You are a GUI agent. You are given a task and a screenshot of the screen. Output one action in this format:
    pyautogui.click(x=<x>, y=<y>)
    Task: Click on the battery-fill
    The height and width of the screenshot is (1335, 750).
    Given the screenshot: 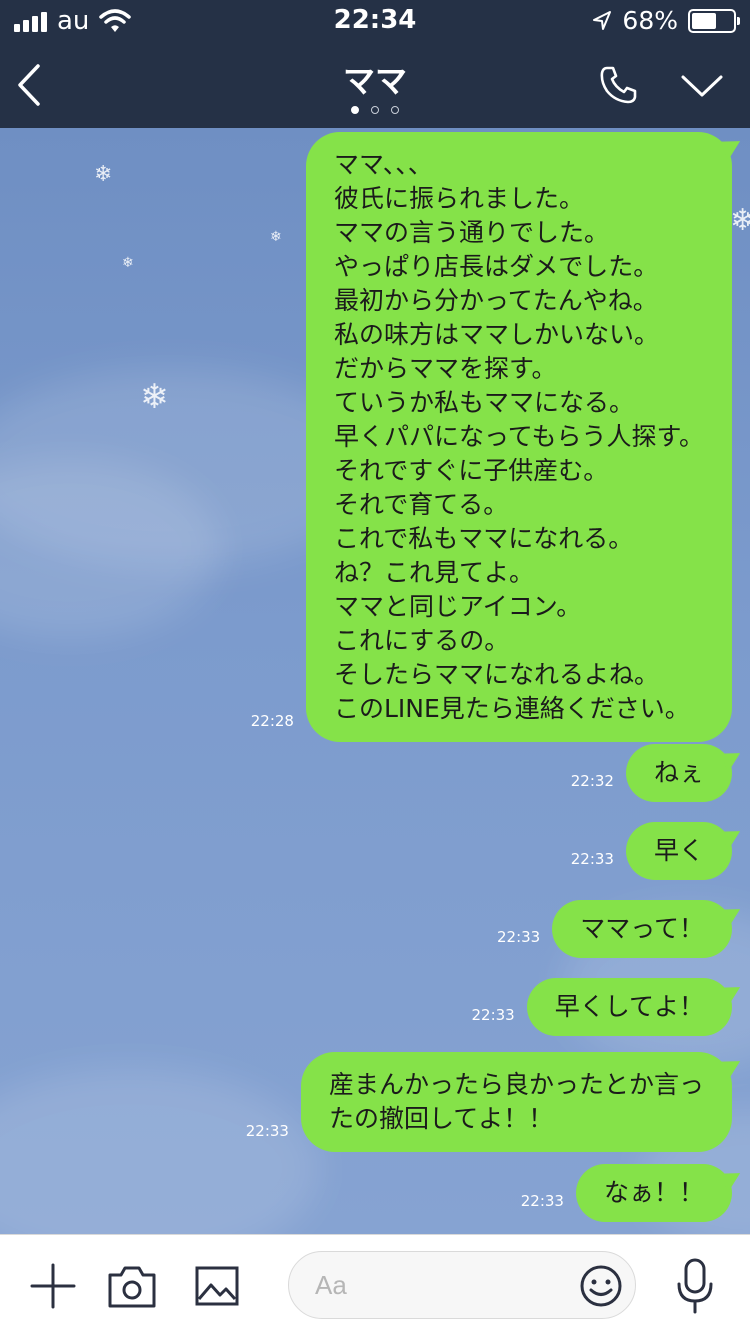 What is the action you would take?
    pyautogui.click(x=704, y=21)
    